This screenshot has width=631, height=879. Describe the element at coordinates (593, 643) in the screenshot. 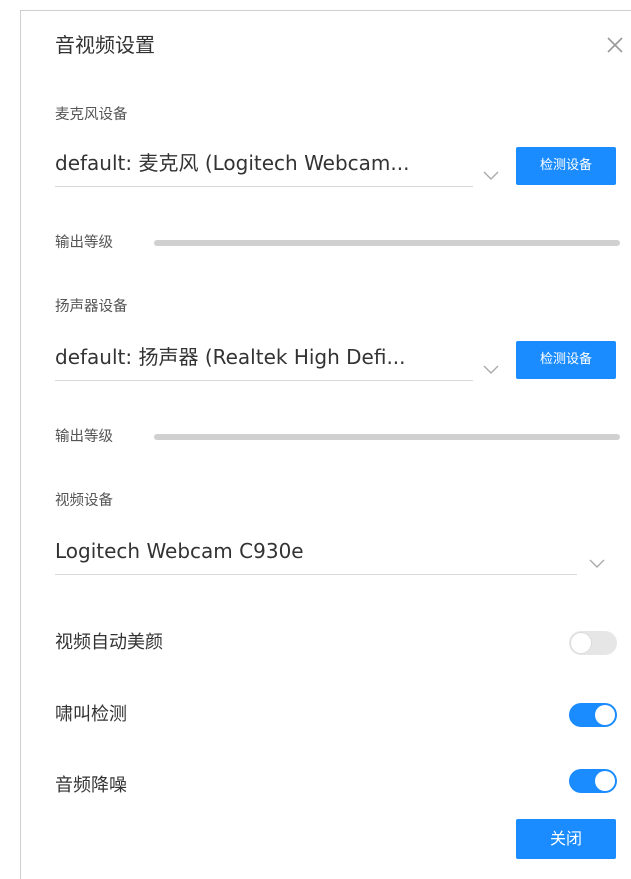

I see `beauty-toggle` at that location.